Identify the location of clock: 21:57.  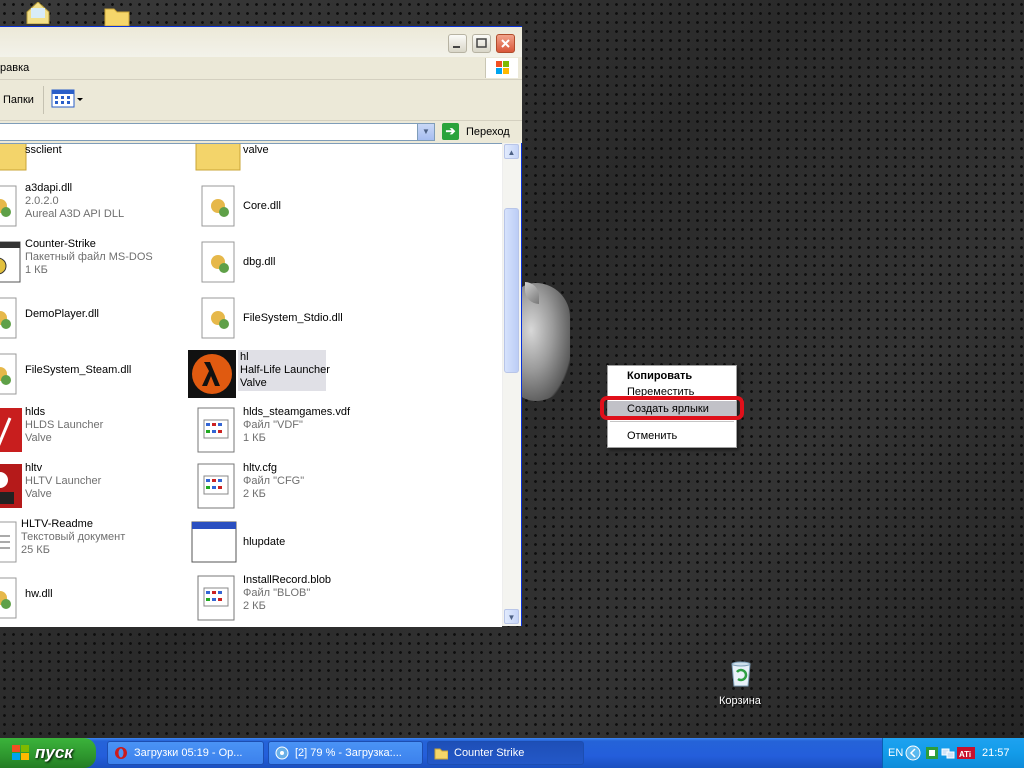
(996, 753).